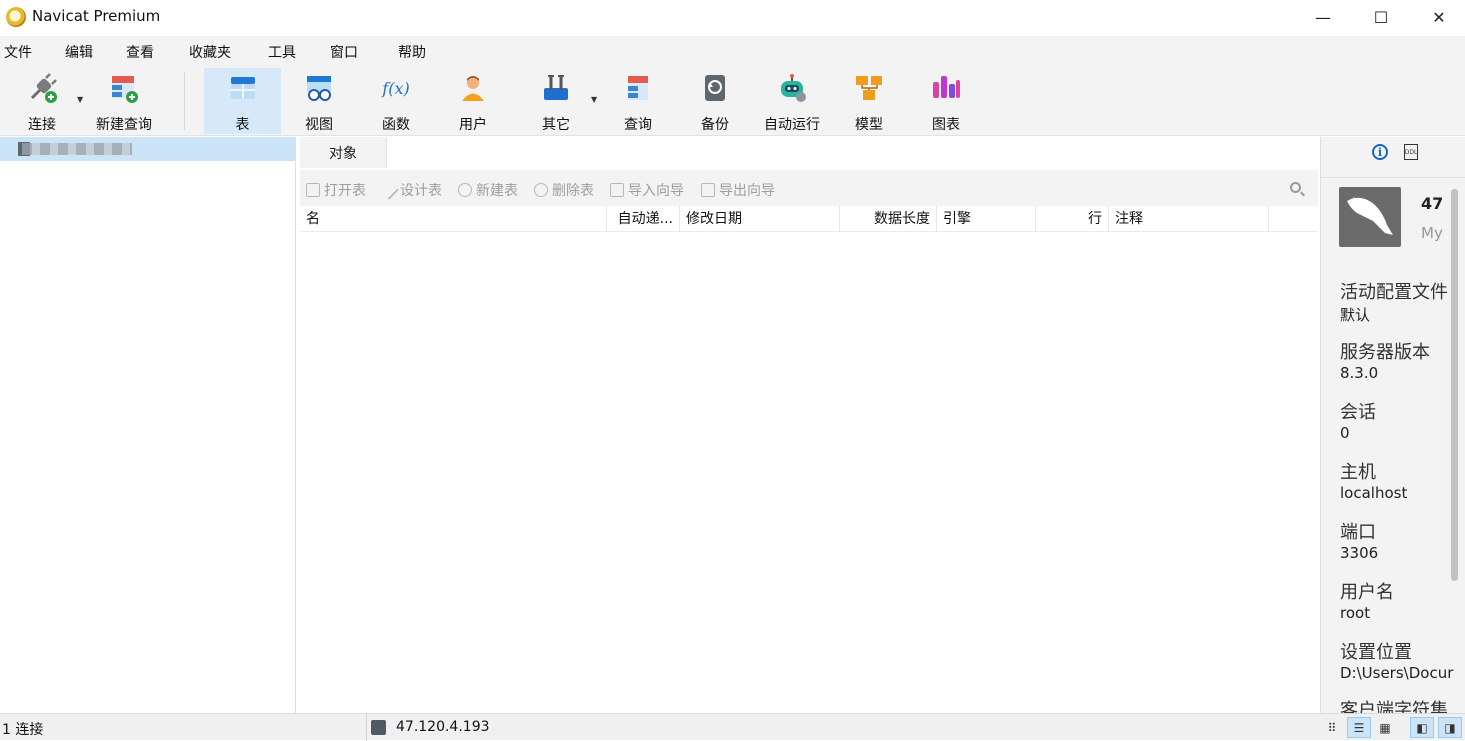 The width and height of the screenshot is (1465, 741). What do you see at coordinates (1411, 152) in the screenshot?
I see `ddl-icon: DDL` at bounding box center [1411, 152].